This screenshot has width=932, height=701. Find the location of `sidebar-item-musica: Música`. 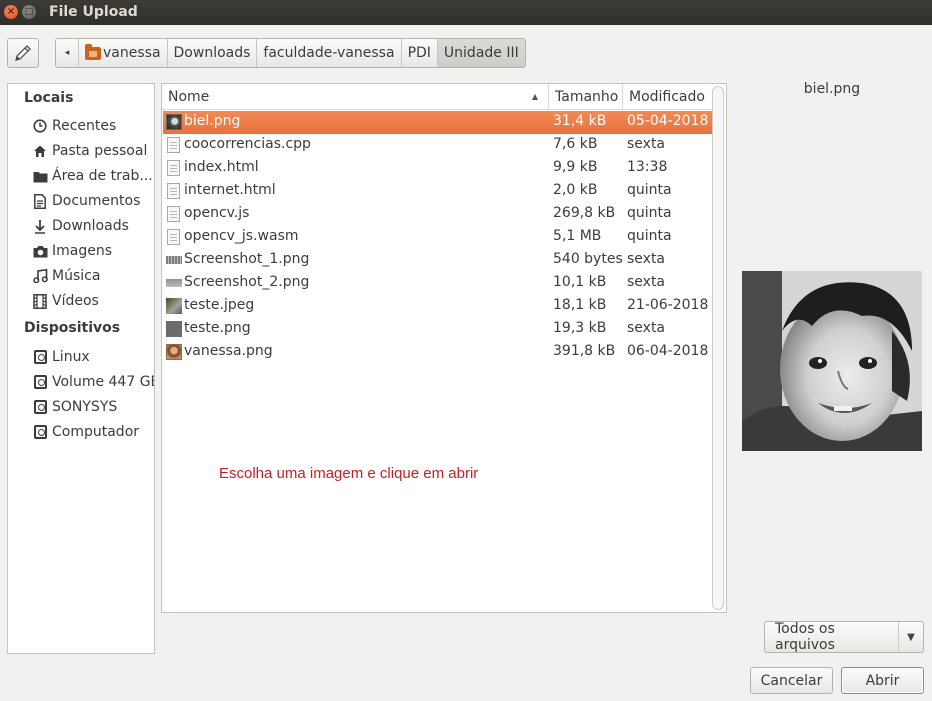

sidebar-item-musica: Música is located at coordinates (66, 276).